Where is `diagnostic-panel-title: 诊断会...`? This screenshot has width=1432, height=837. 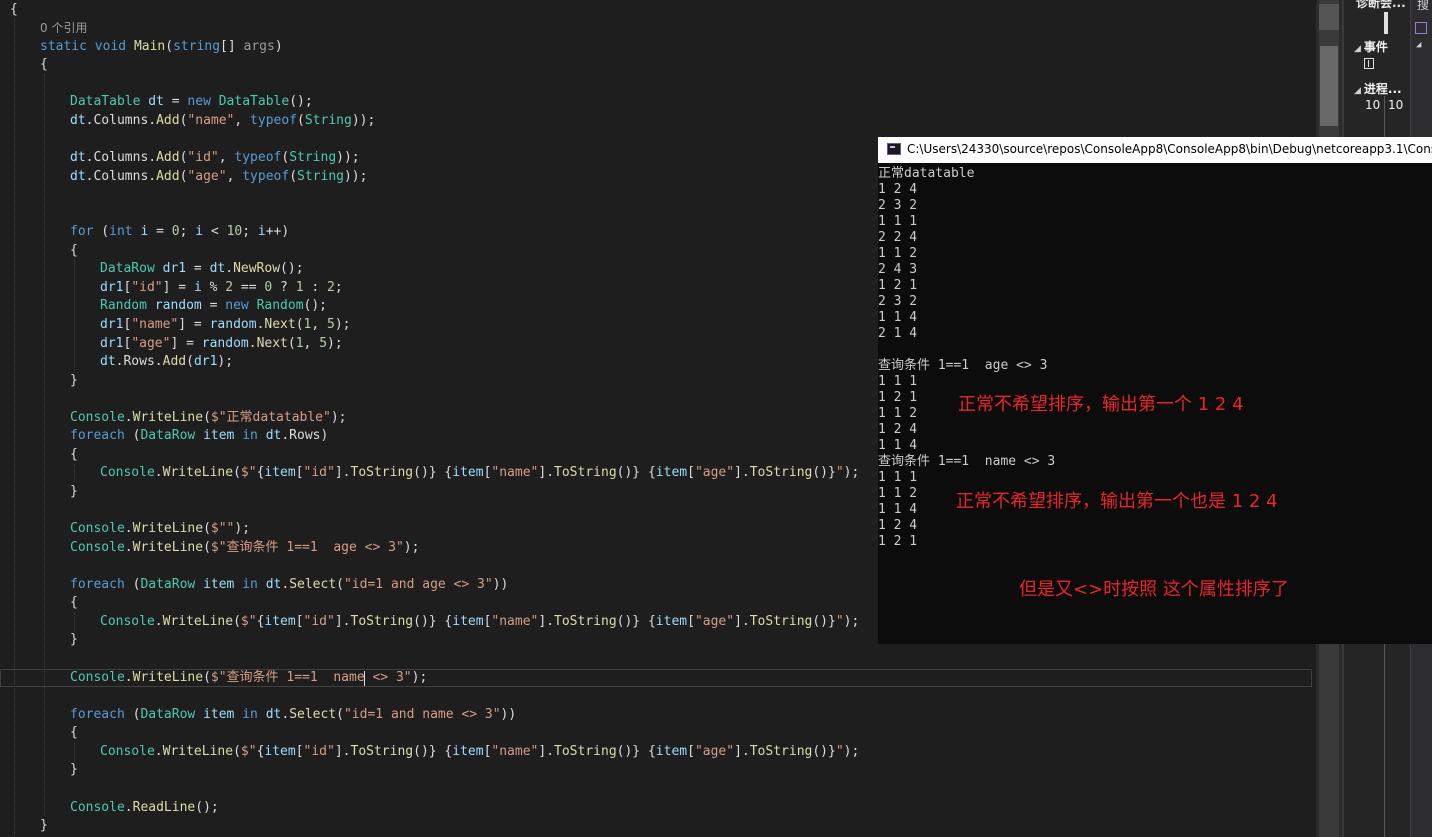
diagnostic-panel-title: 诊断会... is located at coordinates (1381, 5).